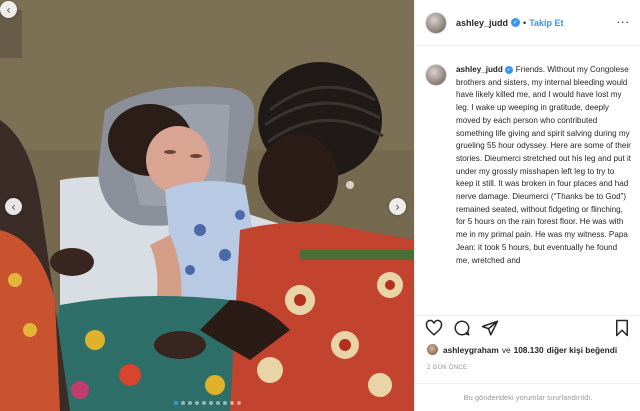 The width and height of the screenshot is (640, 411). I want to click on heart-icon, so click(434, 328).